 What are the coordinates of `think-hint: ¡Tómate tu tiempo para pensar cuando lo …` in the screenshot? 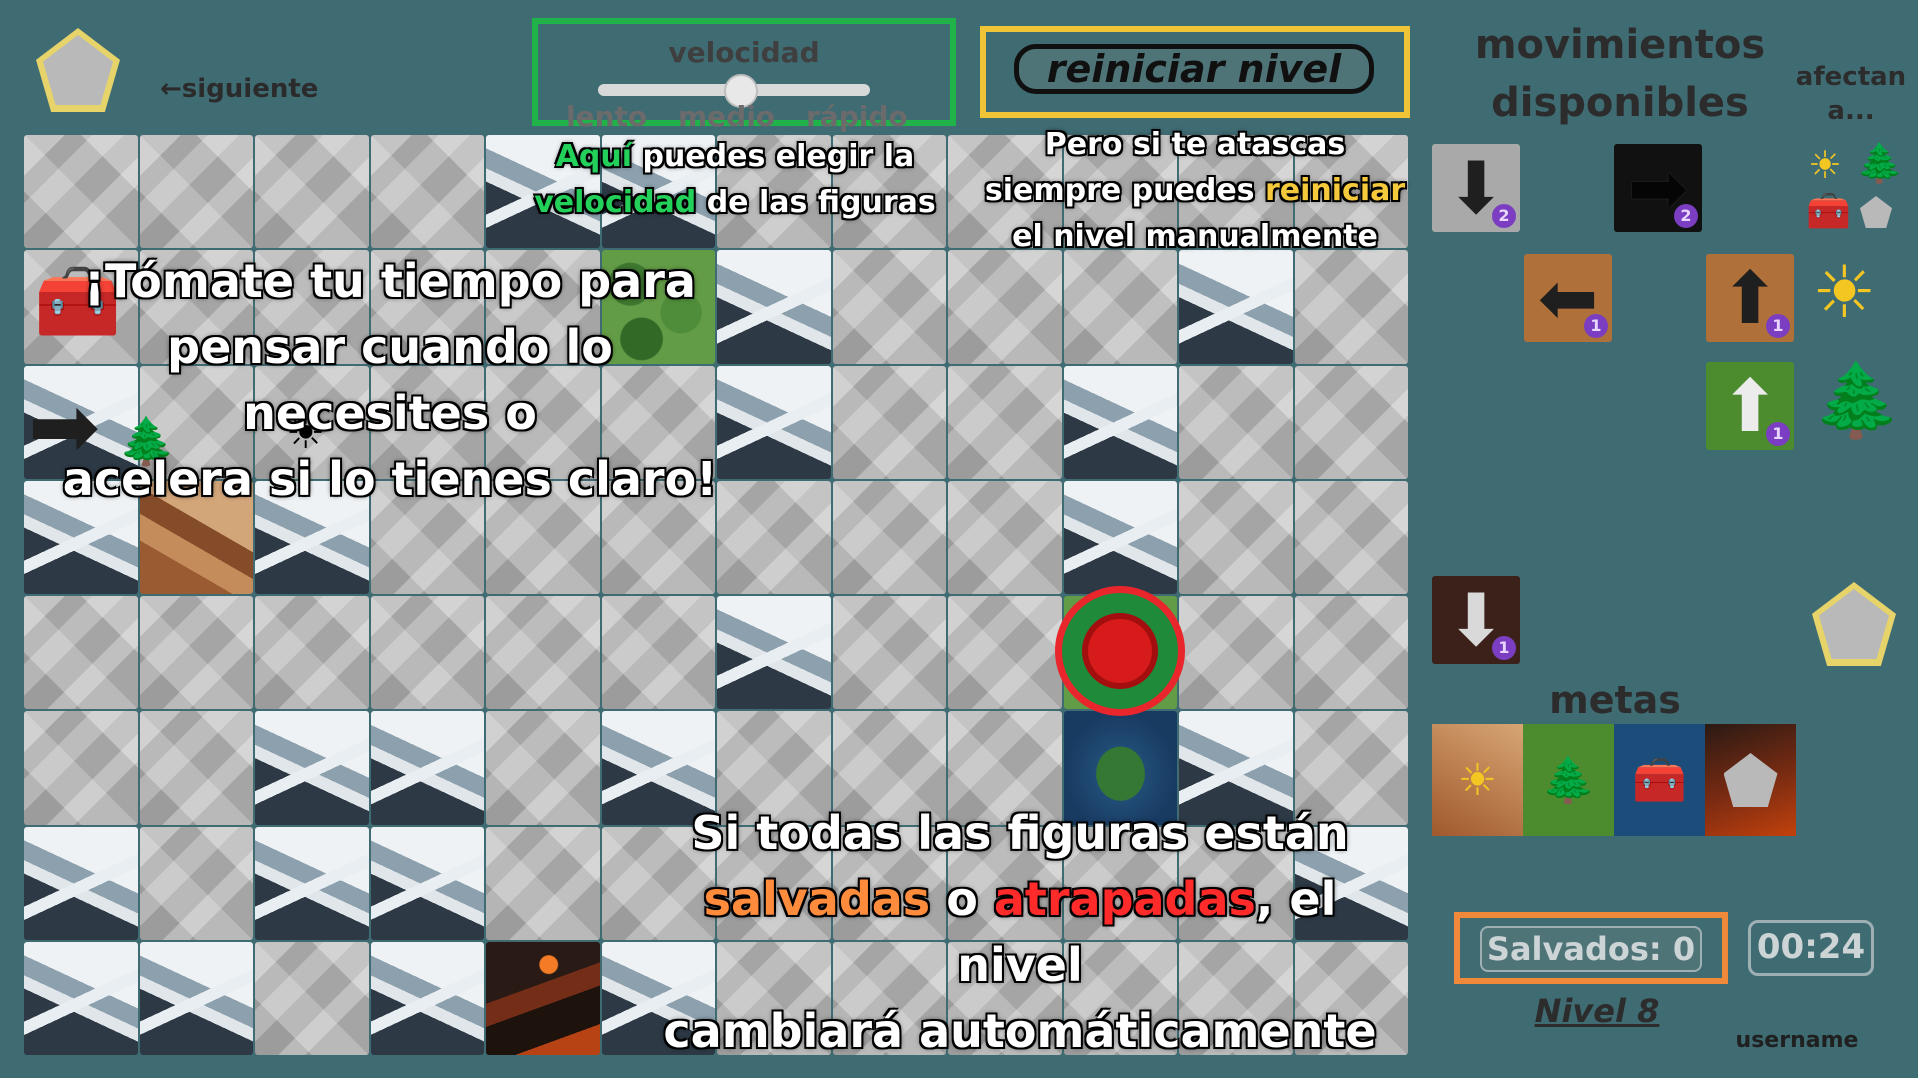 It's located at (390, 380).